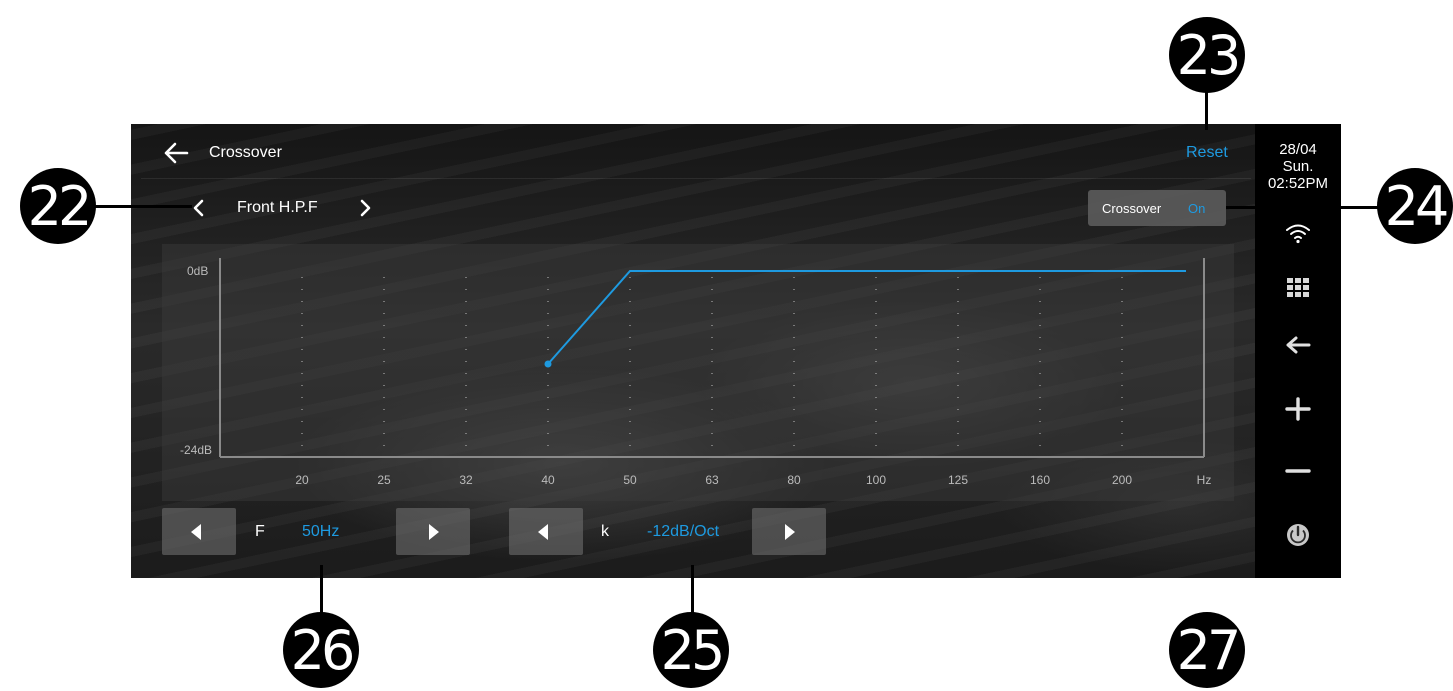 This screenshot has height=691, width=1453. What do you see at coordinates (1298, 233) in the screenshot?
I see `wifi-icon` at bounding box center [1298, 233].